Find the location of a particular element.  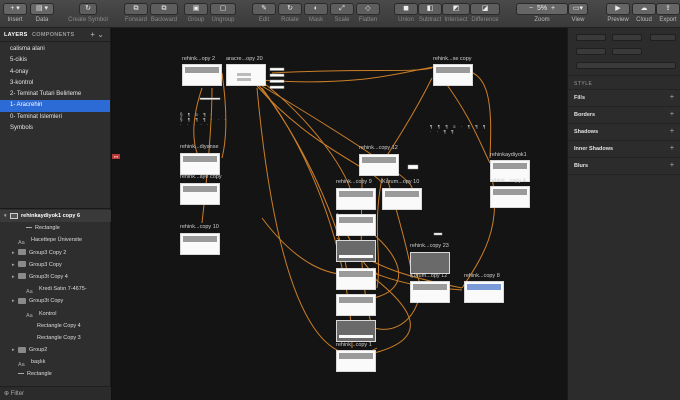

layer-row: Aa Kredi Satın 7-4675- is located at coordinates (55, 289).